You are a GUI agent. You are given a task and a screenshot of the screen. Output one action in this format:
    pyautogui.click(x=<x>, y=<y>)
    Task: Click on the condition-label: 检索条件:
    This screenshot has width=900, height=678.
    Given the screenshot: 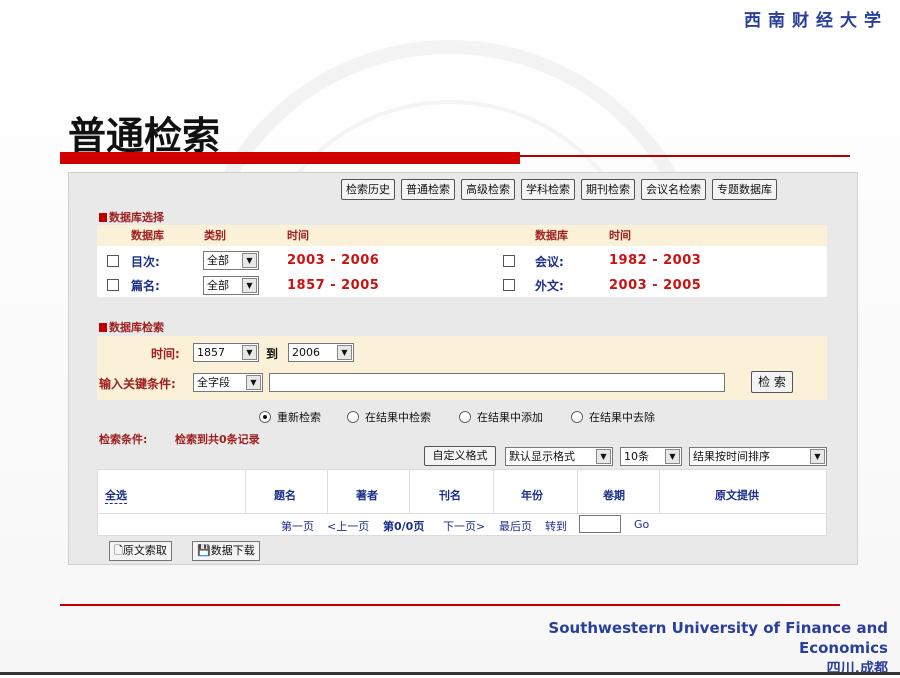 What is the action you would take?
    pyautogui.click(x=123, y=439)
    